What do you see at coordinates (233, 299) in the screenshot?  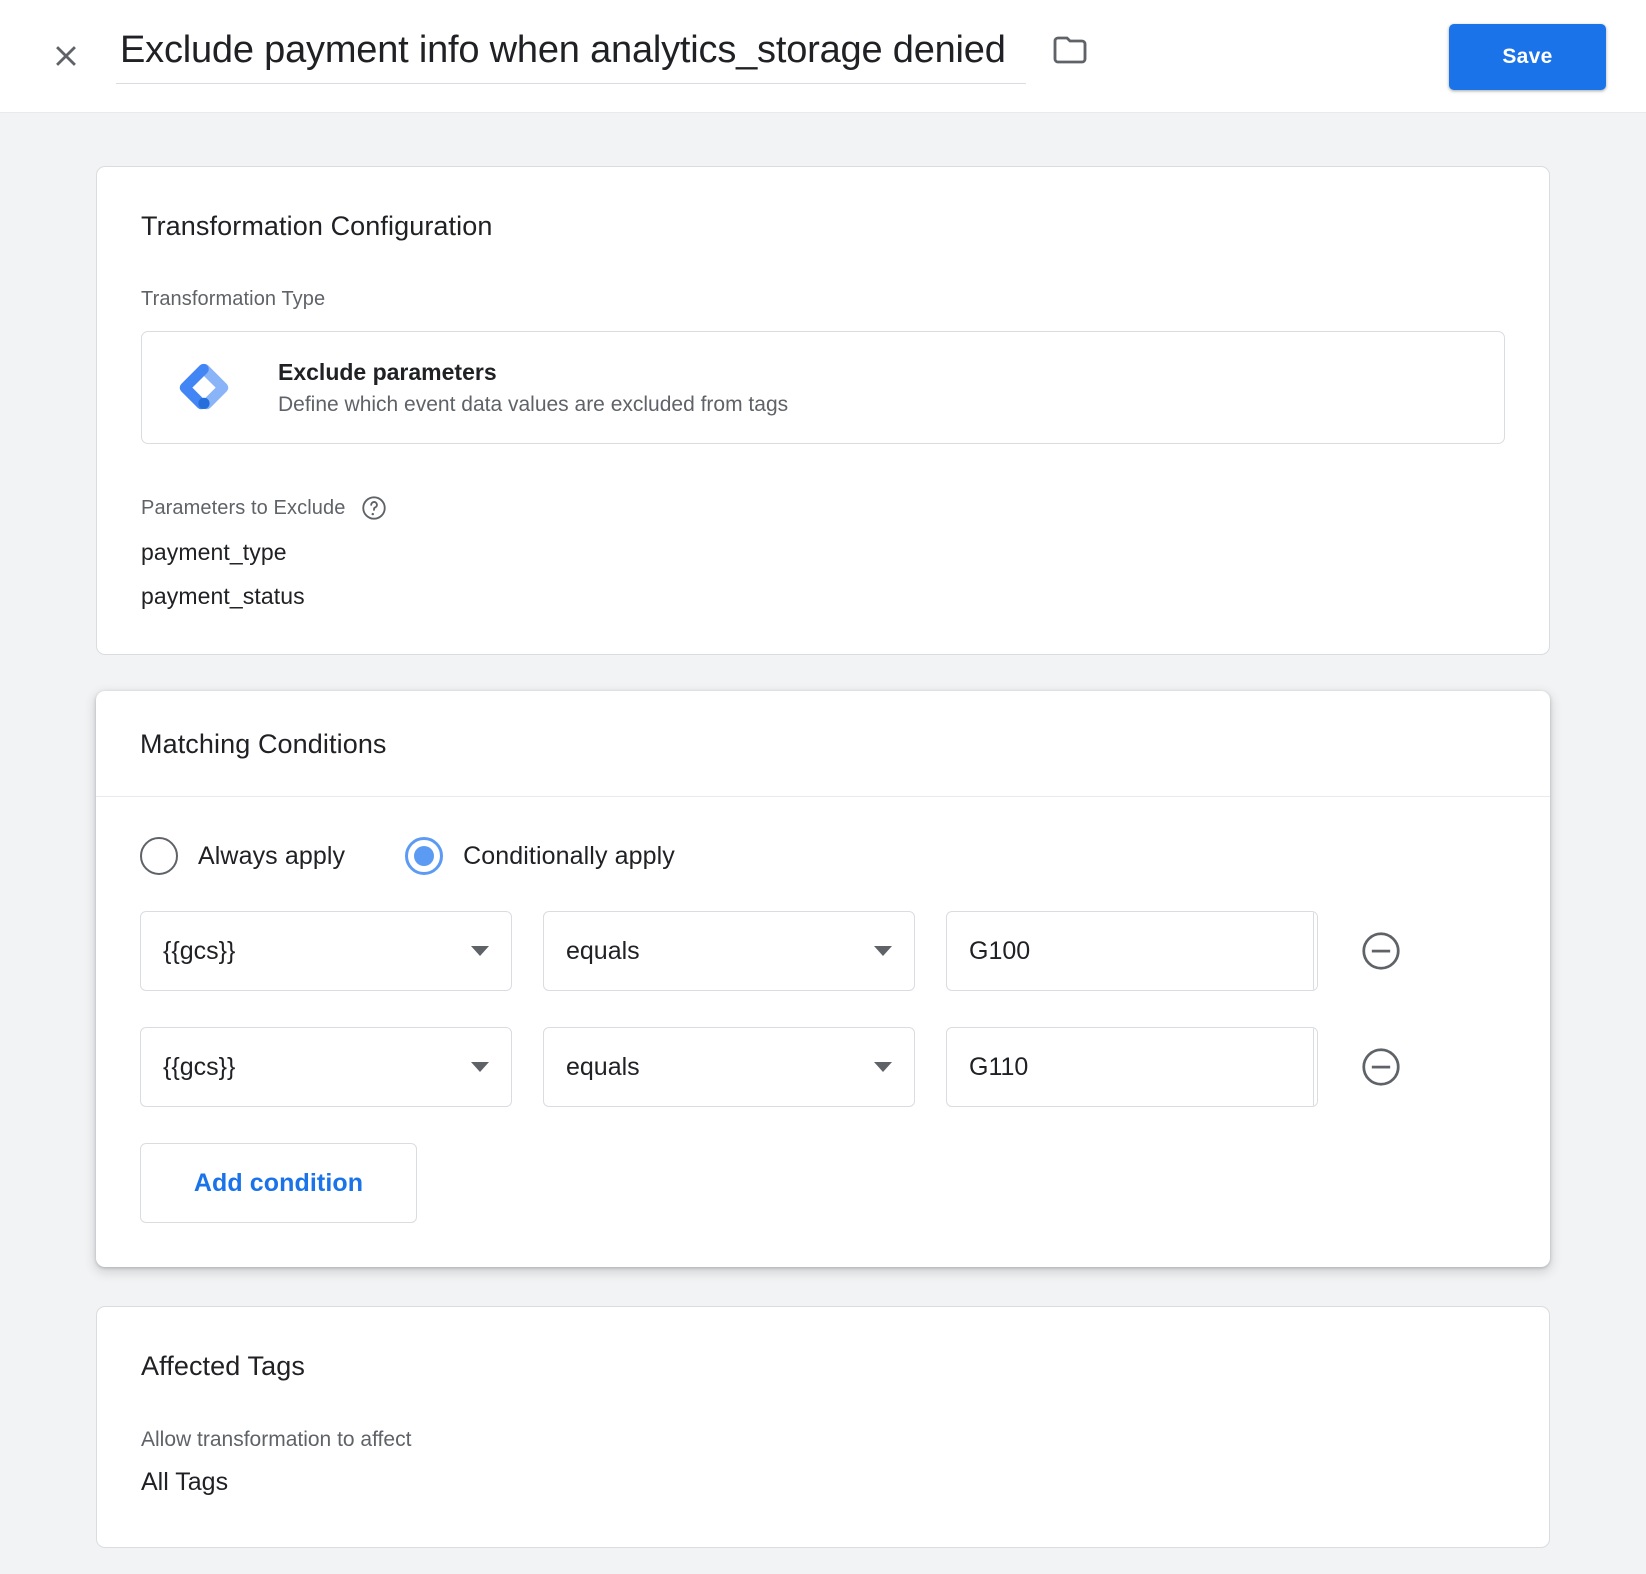 I see `transformation-type-label: Transformation Type` at bounding box center [233, 299].